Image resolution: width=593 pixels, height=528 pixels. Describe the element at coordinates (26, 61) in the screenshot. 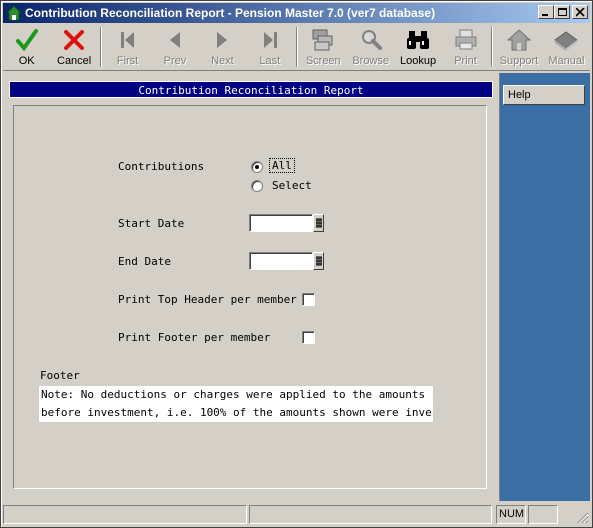

I see `ok-label: OK` at that location.